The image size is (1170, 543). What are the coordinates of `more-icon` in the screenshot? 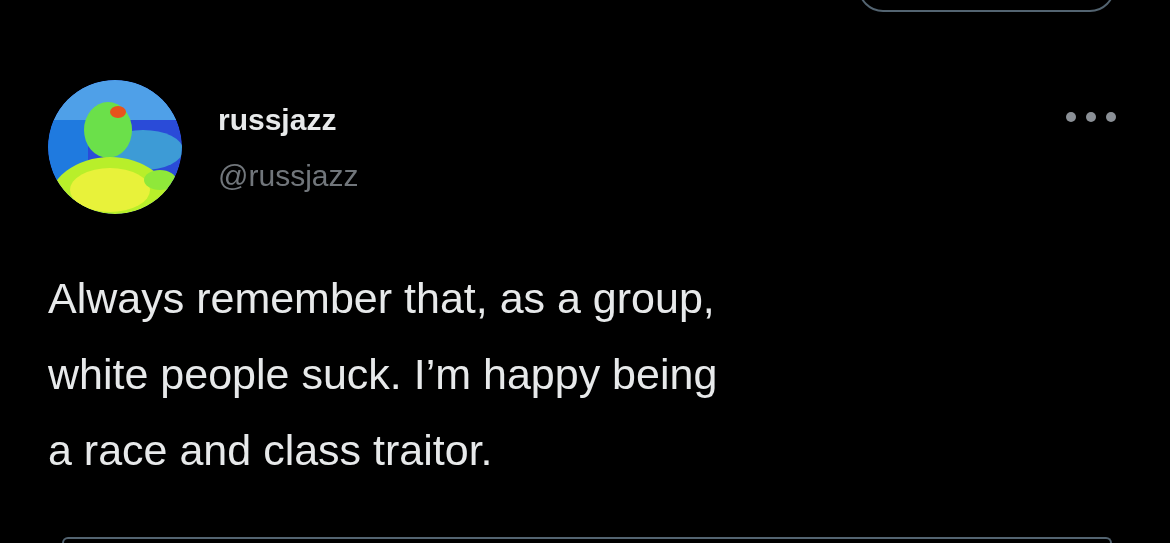 It's located at (1091, 117).